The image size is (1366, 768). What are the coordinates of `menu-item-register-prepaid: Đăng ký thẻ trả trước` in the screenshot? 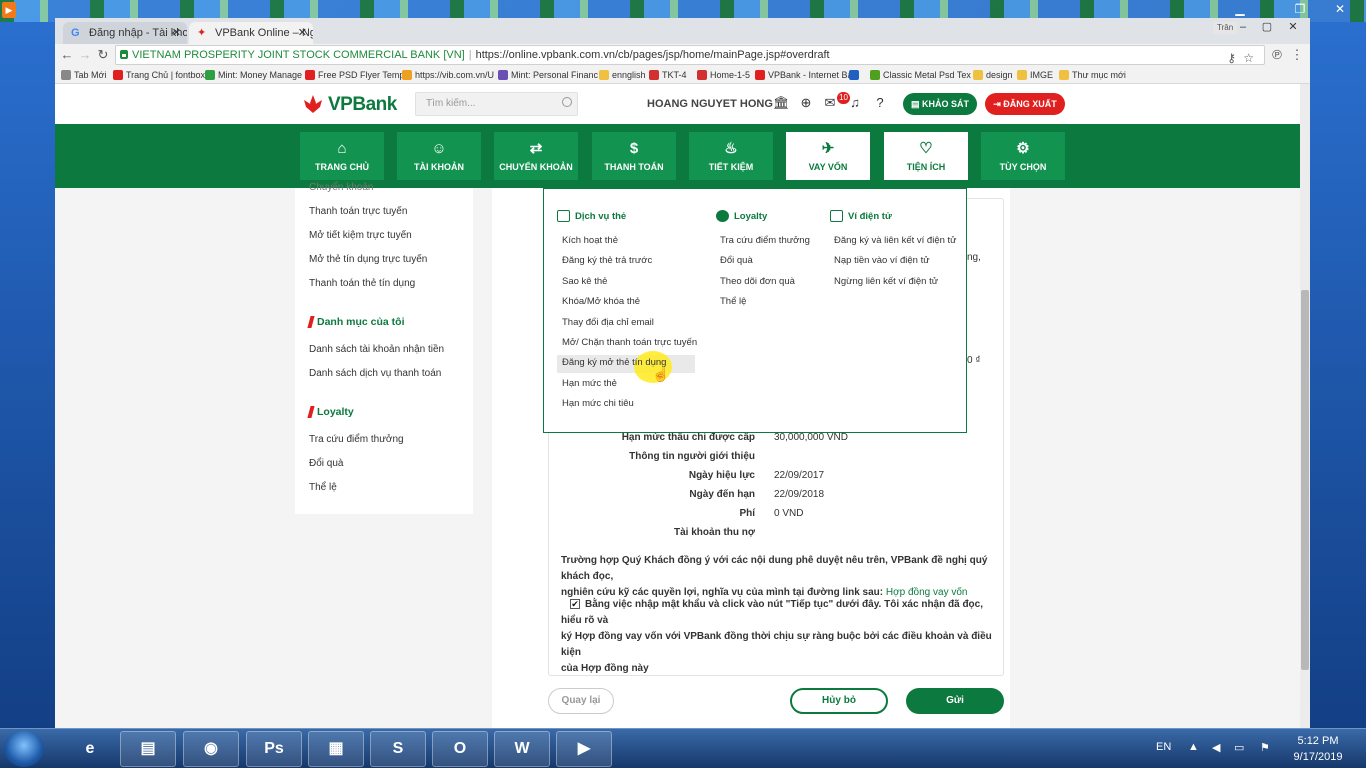 It's located at (607, 260).